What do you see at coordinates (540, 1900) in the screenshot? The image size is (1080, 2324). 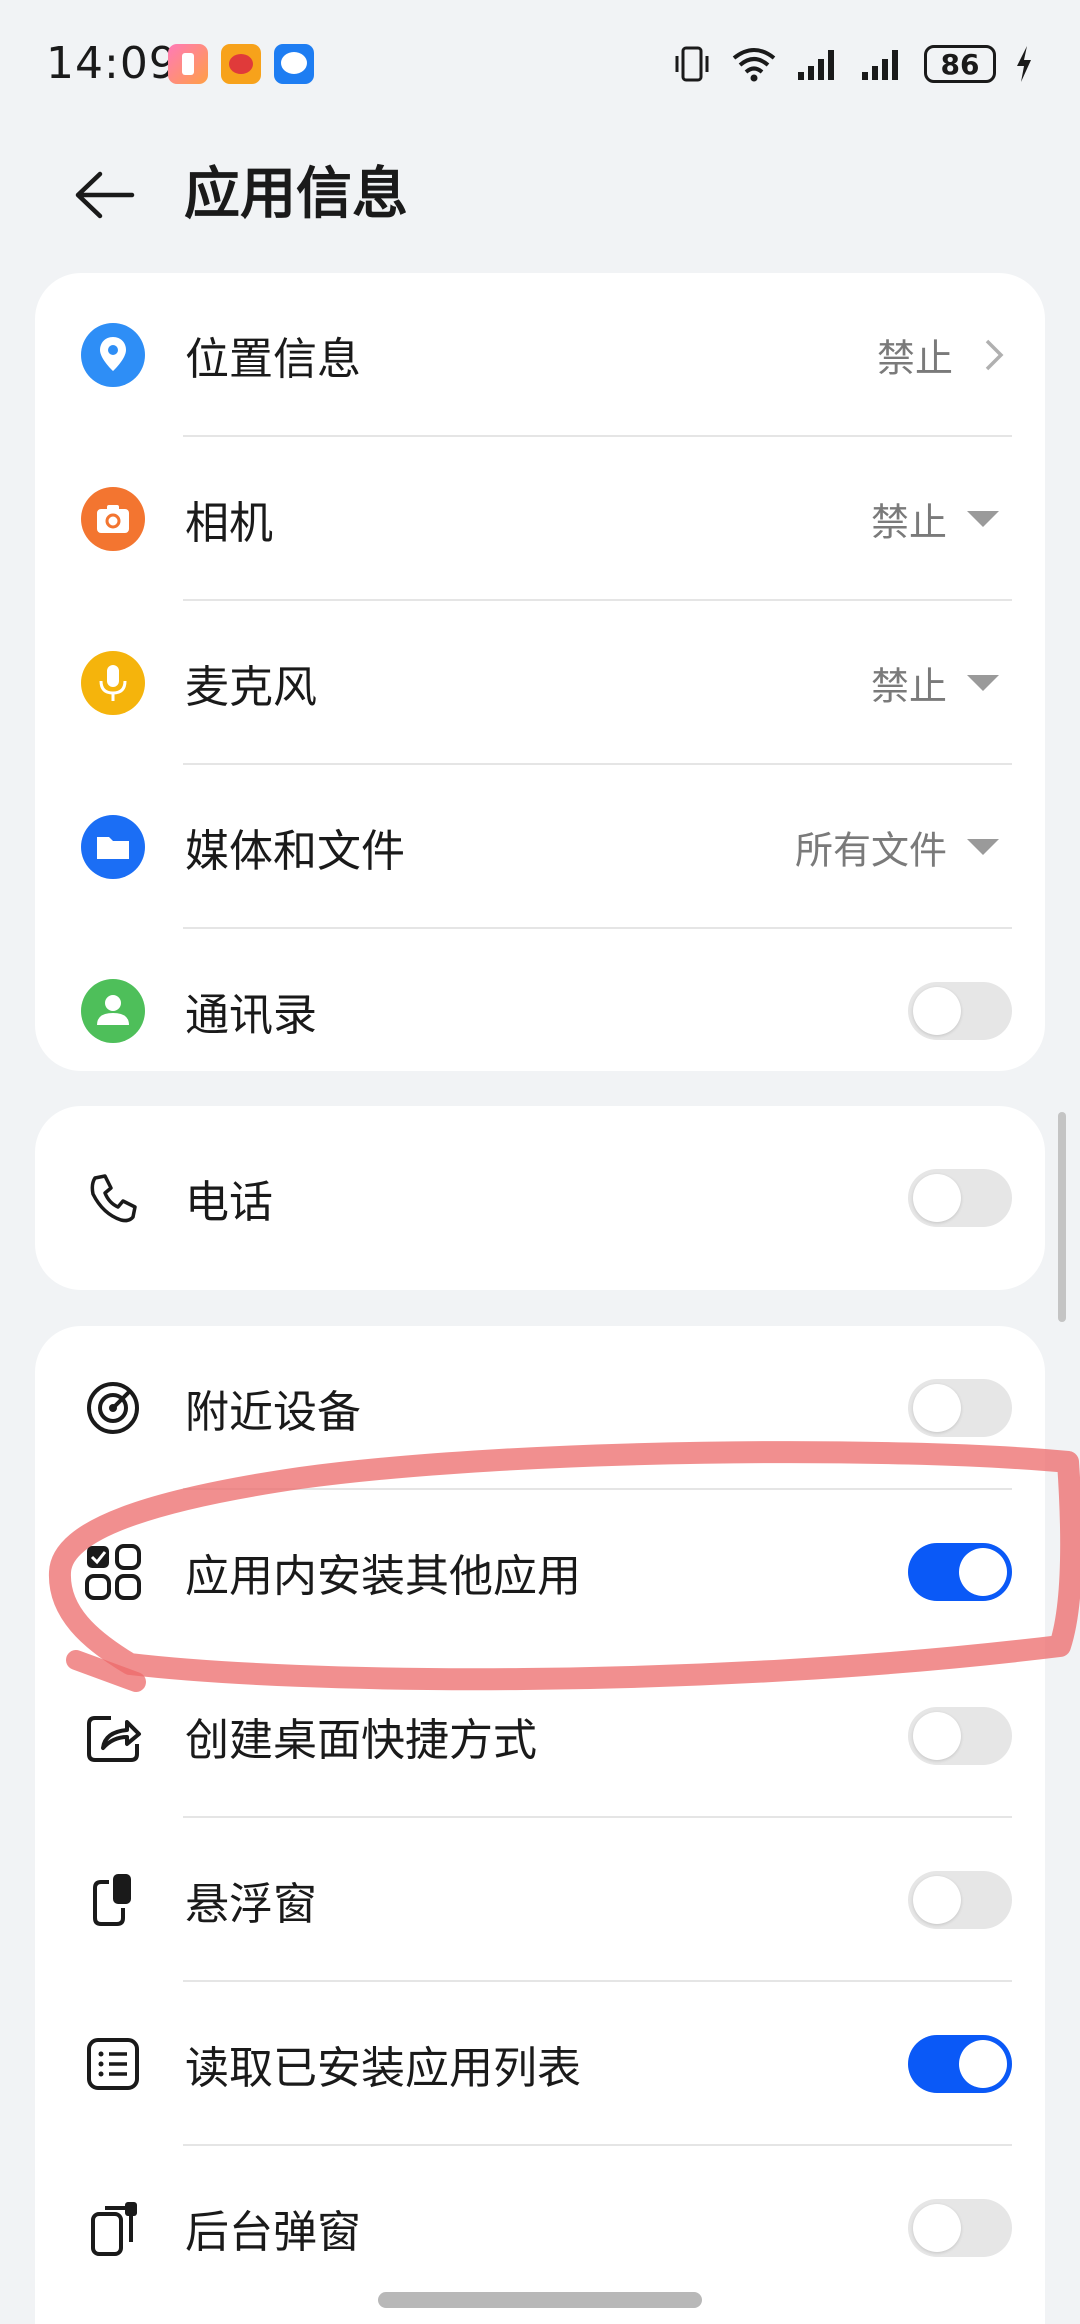 I see `permission-row-floating-window: 悬浮窗` at bounding box center [540, 1900].